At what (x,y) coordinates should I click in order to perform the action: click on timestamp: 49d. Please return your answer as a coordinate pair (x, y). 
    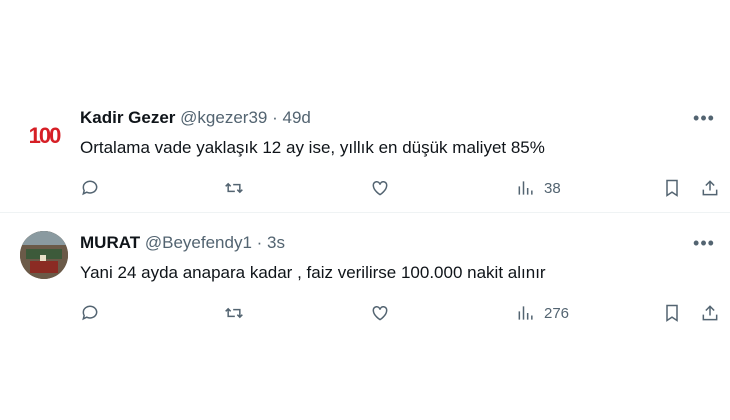
    Looking at the image, I should click on (297, 117).